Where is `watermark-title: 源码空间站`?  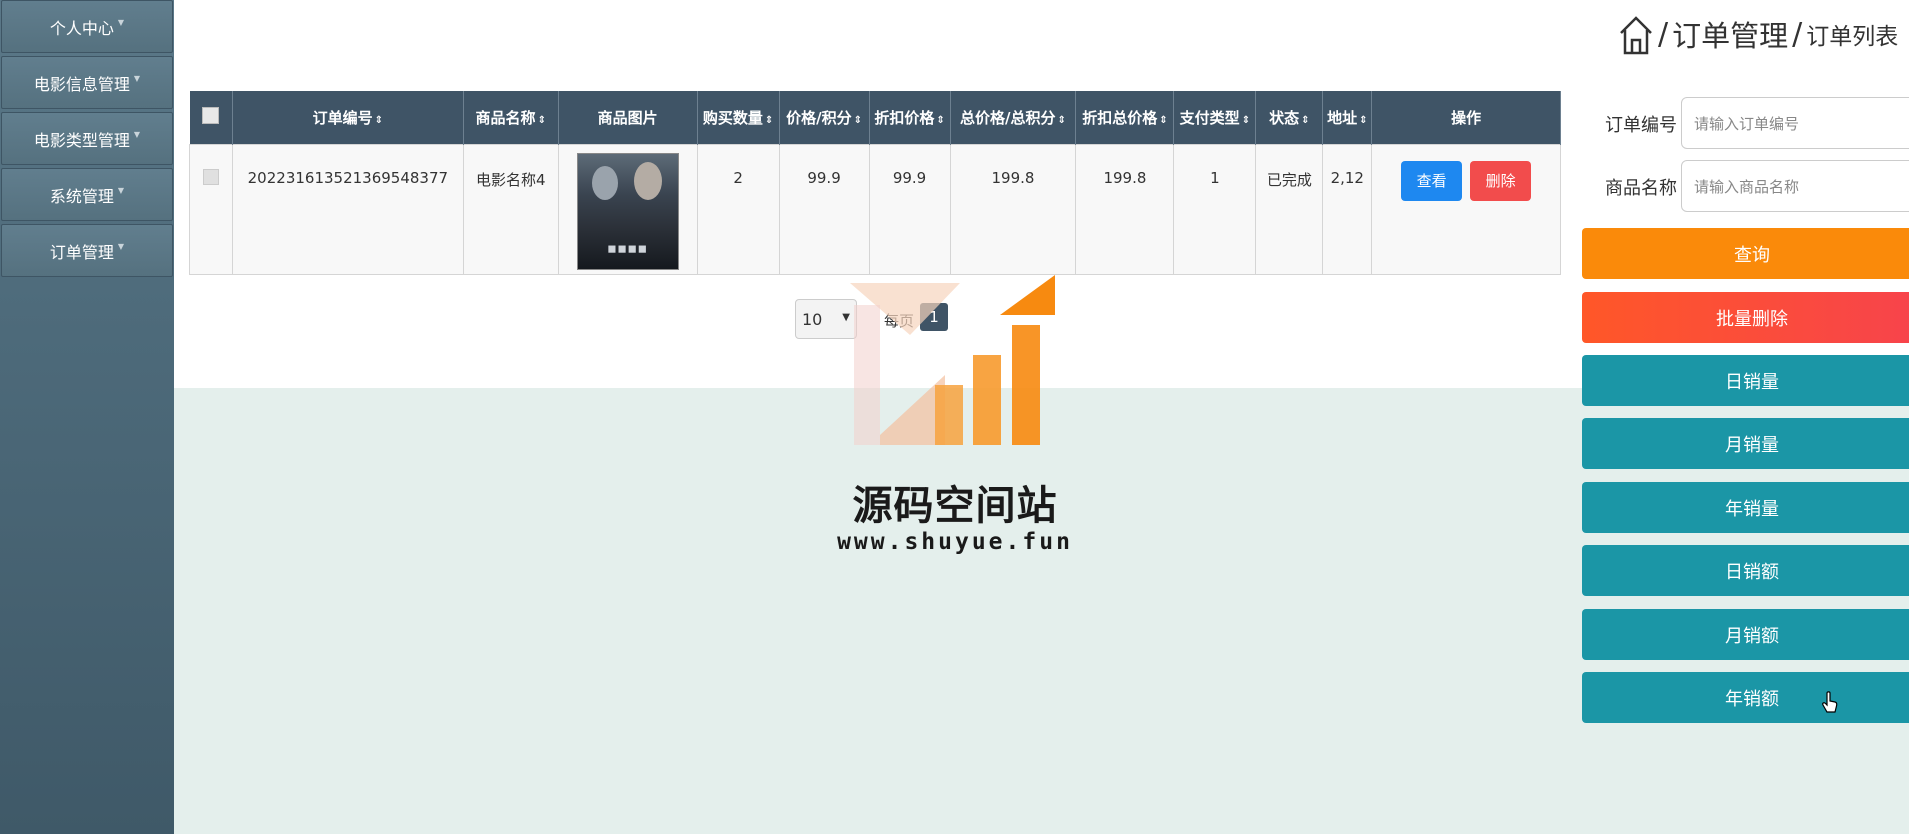 watermark-title: 源码空间站 is located at coordinates (955, 506).